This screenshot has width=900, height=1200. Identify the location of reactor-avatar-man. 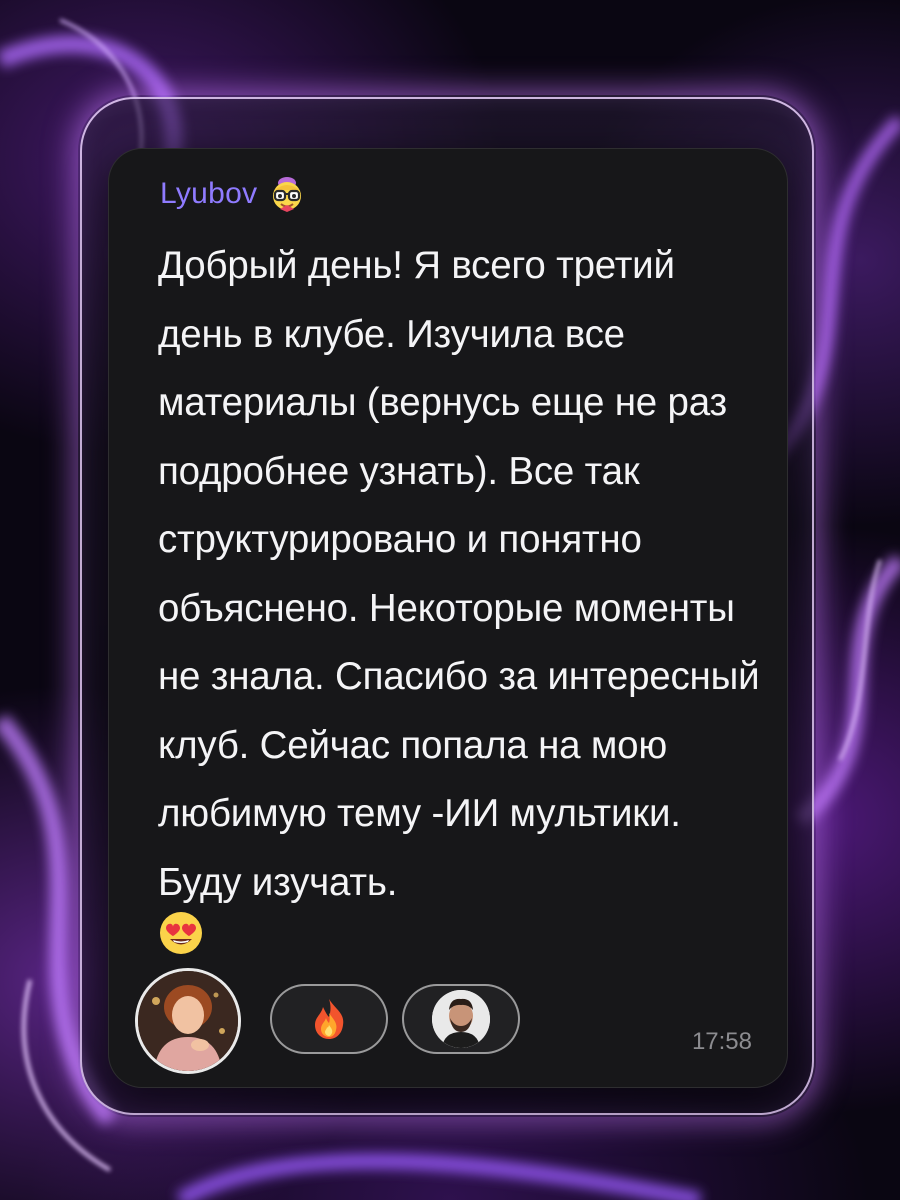
(461, 1019).